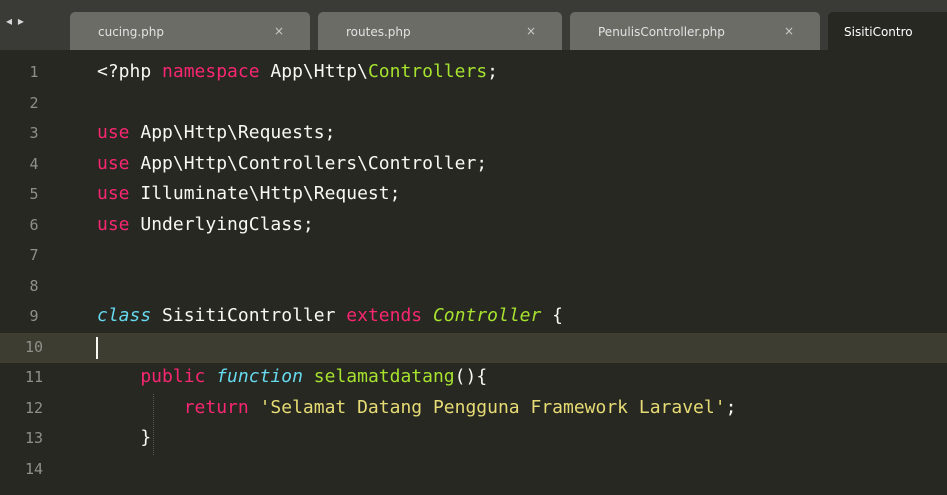 The width and height of the screenshot is (947, 495). What do you see at coordinates (238, 132) in the screenshot?
I see `code-token: App\Http\Requests;` at bounding box center [238, 132].